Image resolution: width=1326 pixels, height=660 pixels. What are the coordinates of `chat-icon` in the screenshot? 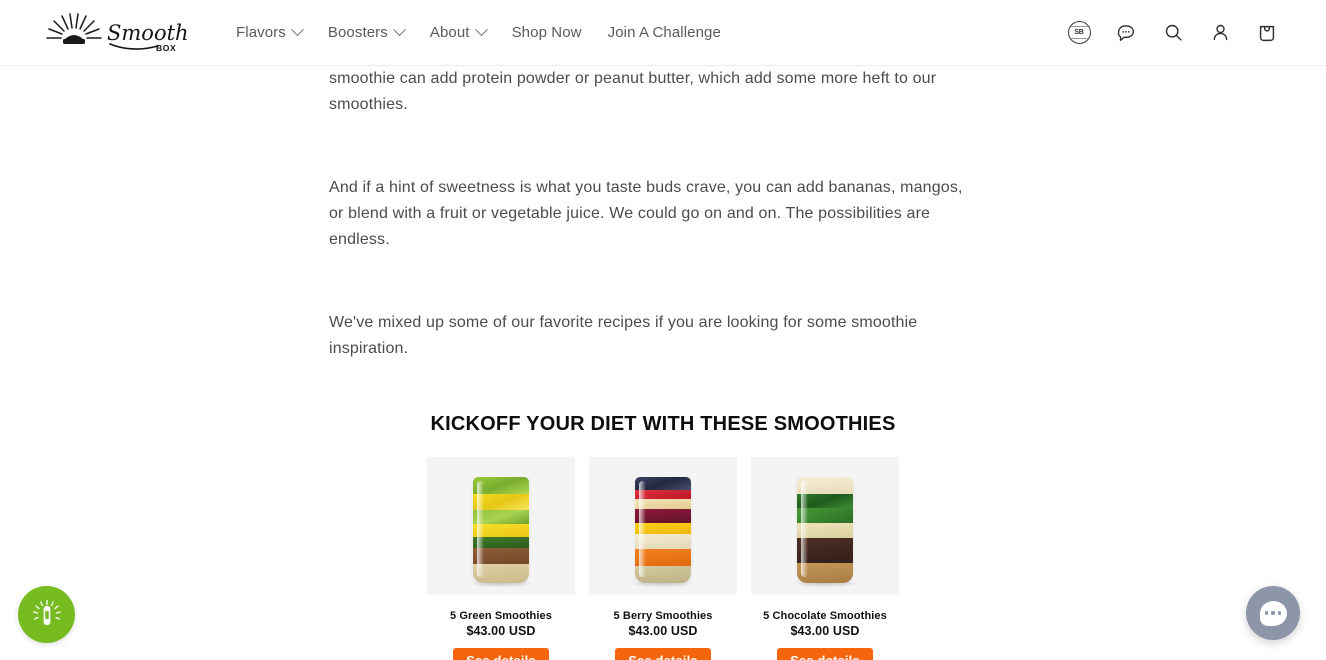 It's located at (1126, 32).